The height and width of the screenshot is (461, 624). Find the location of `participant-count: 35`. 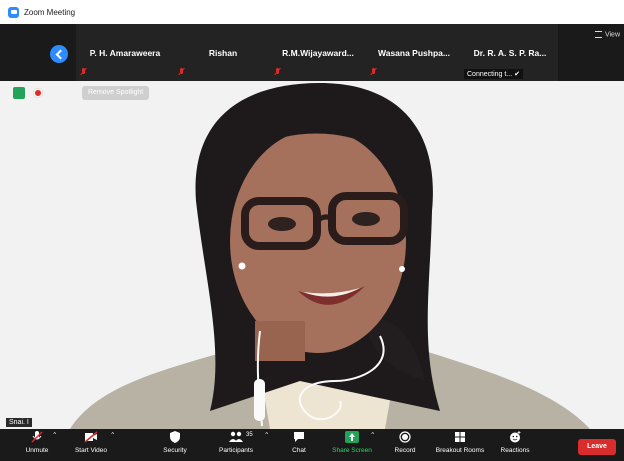

participant-count: 35 is located at coordinates (249, 435).